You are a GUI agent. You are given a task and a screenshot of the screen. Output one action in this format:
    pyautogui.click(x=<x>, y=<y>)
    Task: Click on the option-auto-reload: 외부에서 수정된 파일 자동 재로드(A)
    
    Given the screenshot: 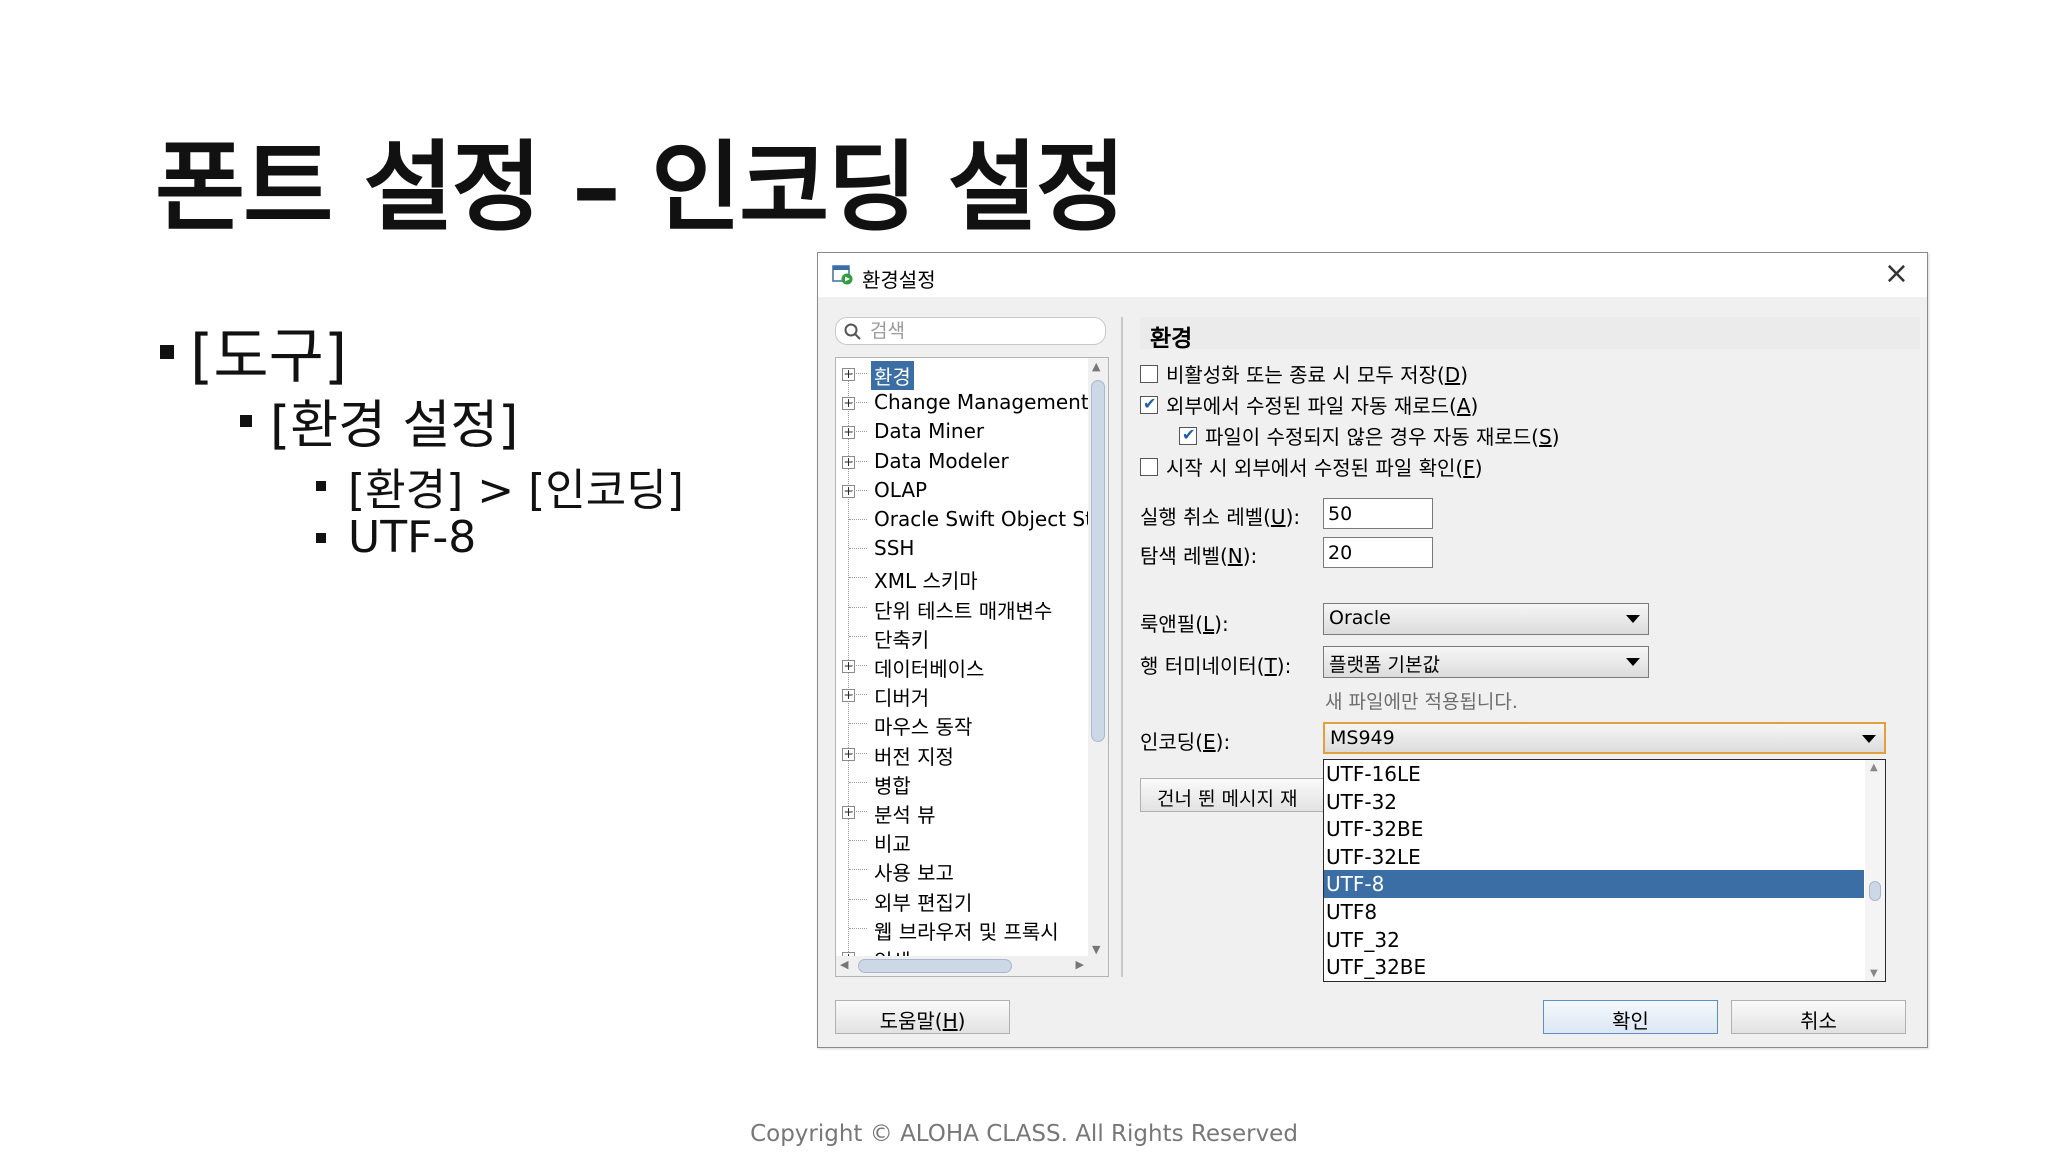 What is the action you would take?
    pyautogui.click(x=1309, y=404)
    